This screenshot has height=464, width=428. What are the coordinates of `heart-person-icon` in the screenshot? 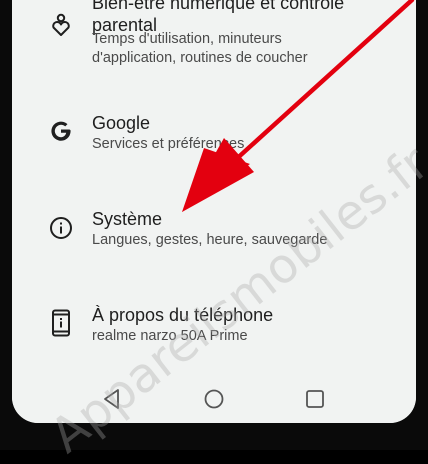 It's located at (61, 25).